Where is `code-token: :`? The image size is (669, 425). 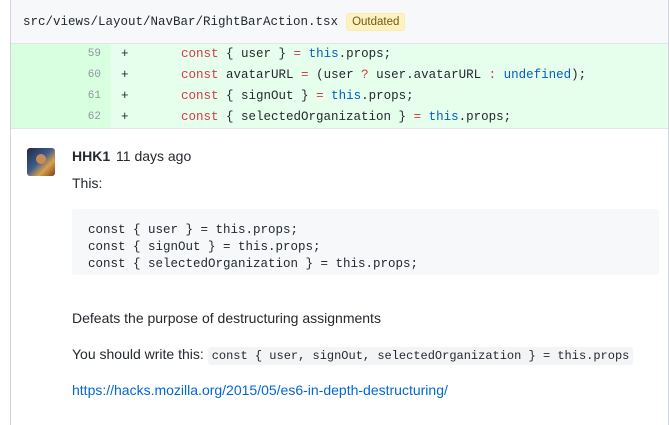 code-token: : is located at coordinates (492, 75).